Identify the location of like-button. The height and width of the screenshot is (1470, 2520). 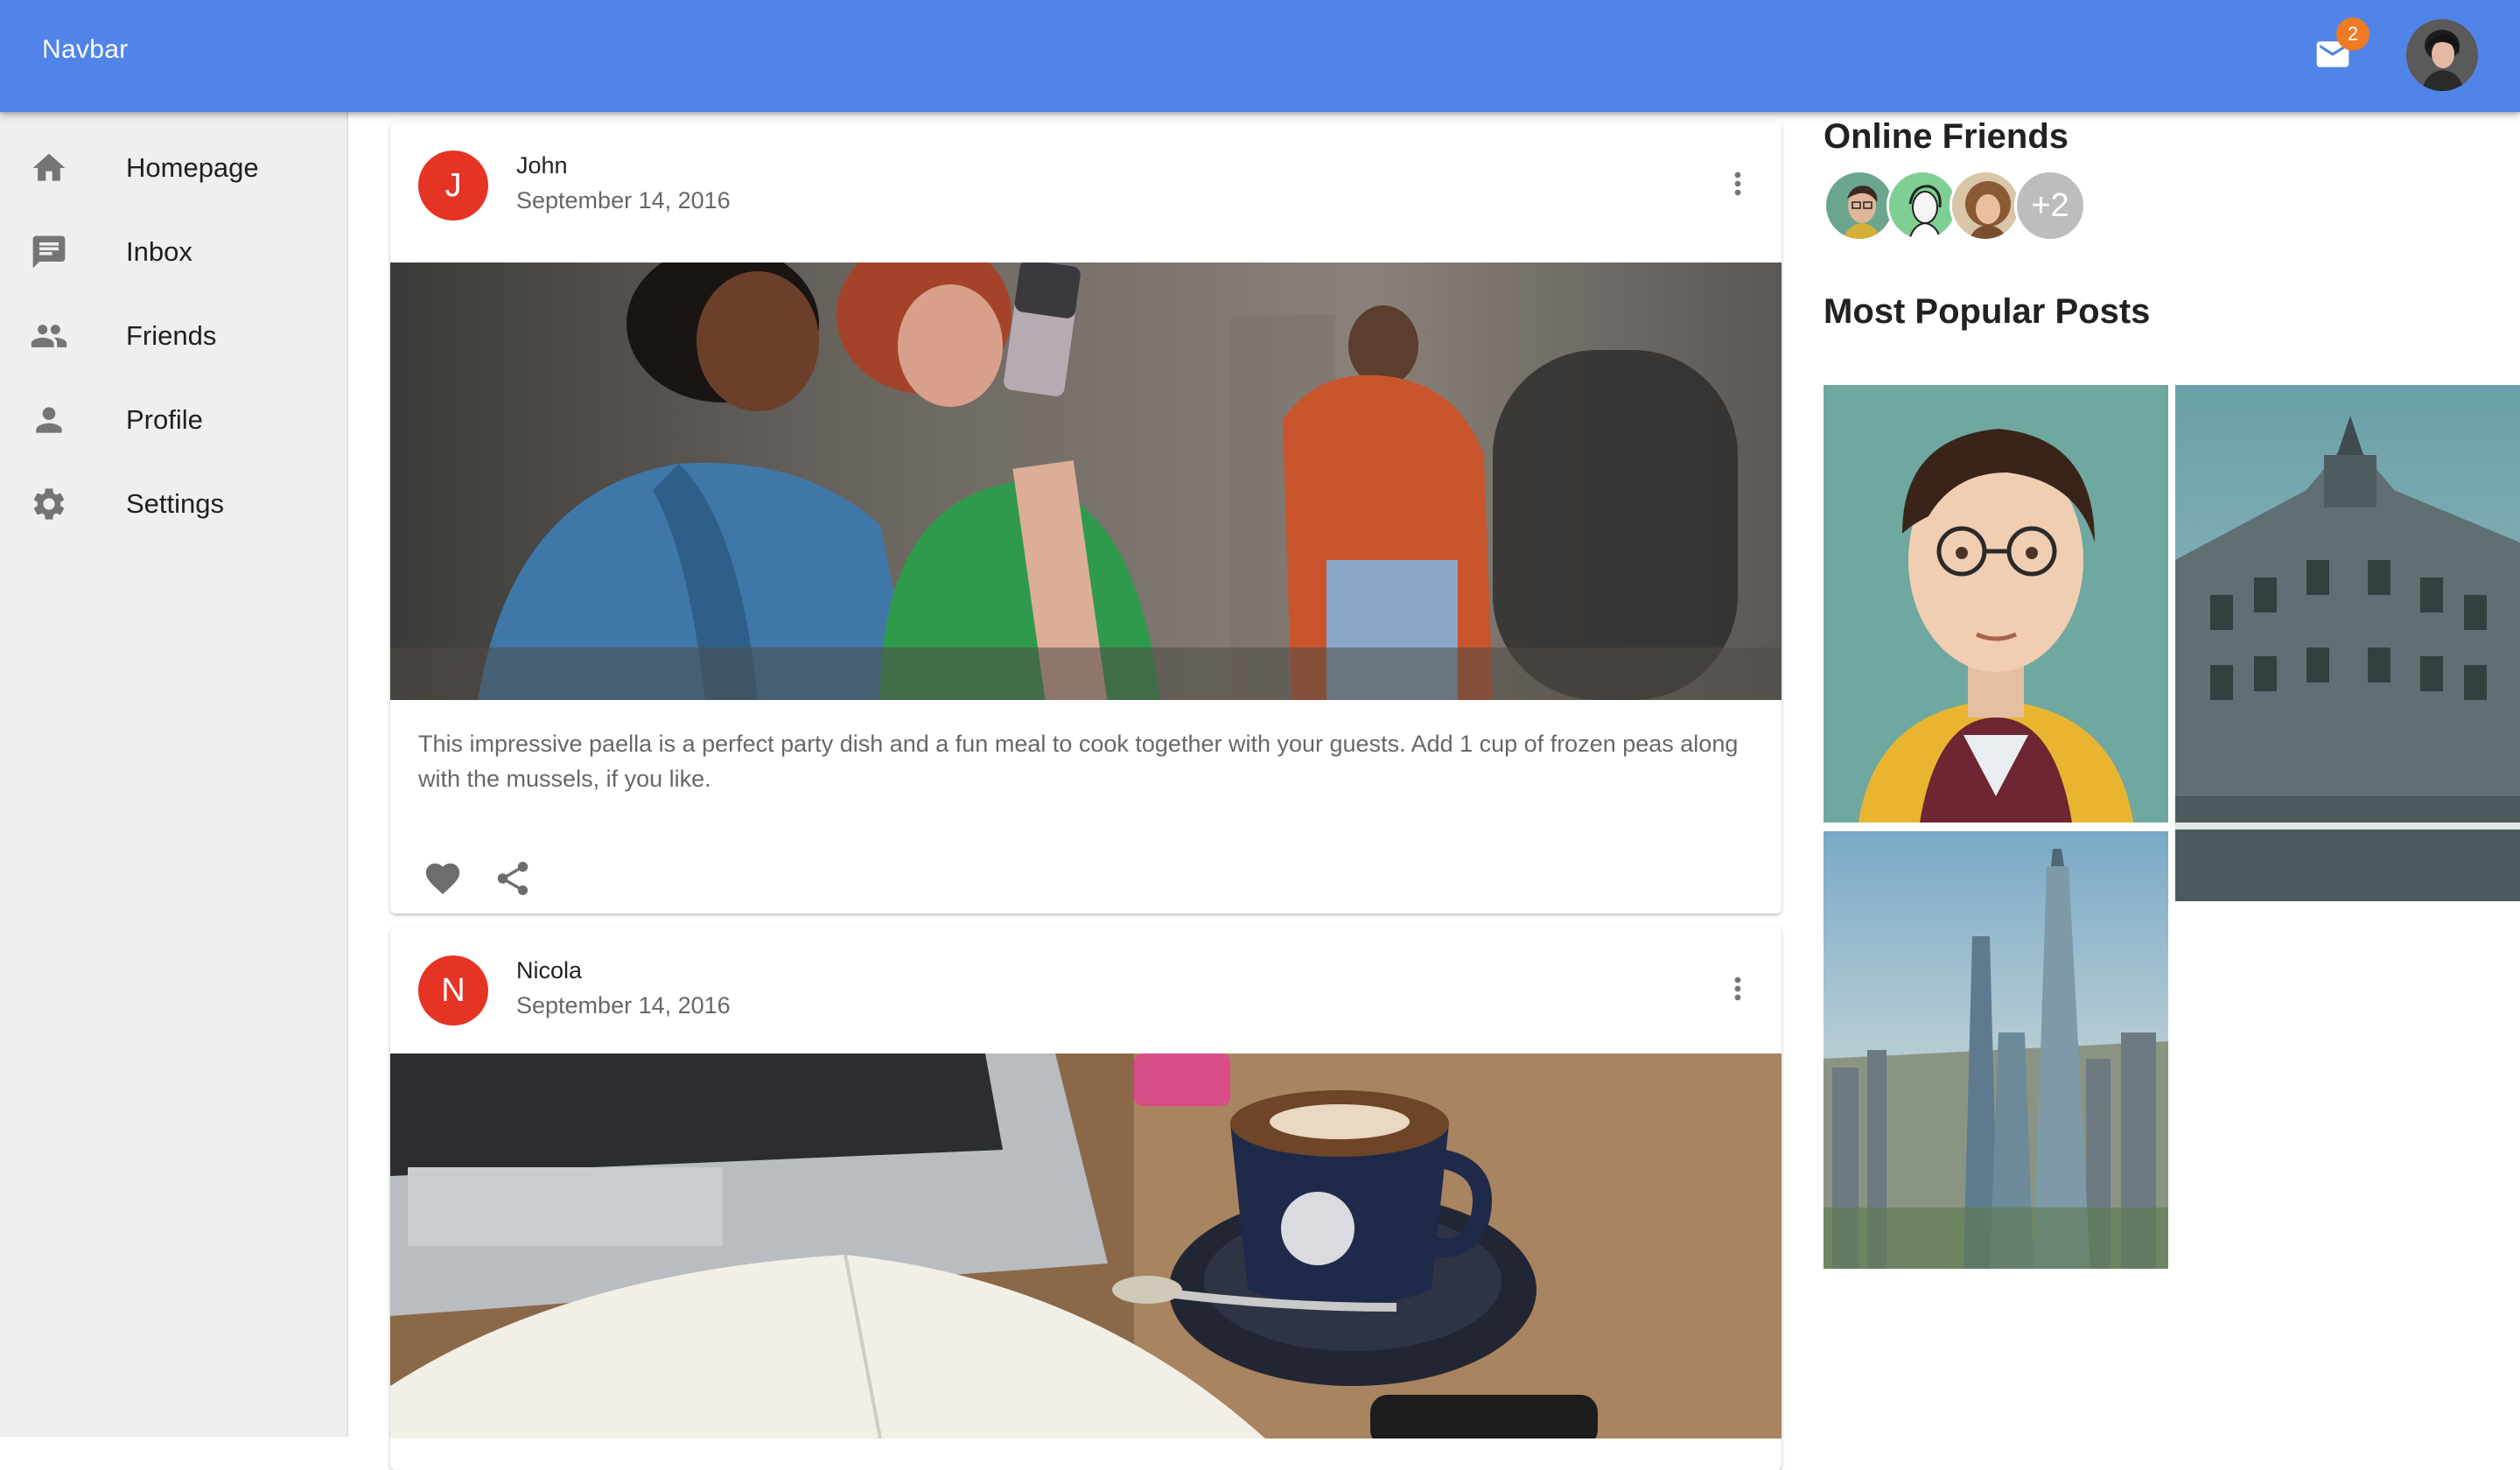
(442, 880).